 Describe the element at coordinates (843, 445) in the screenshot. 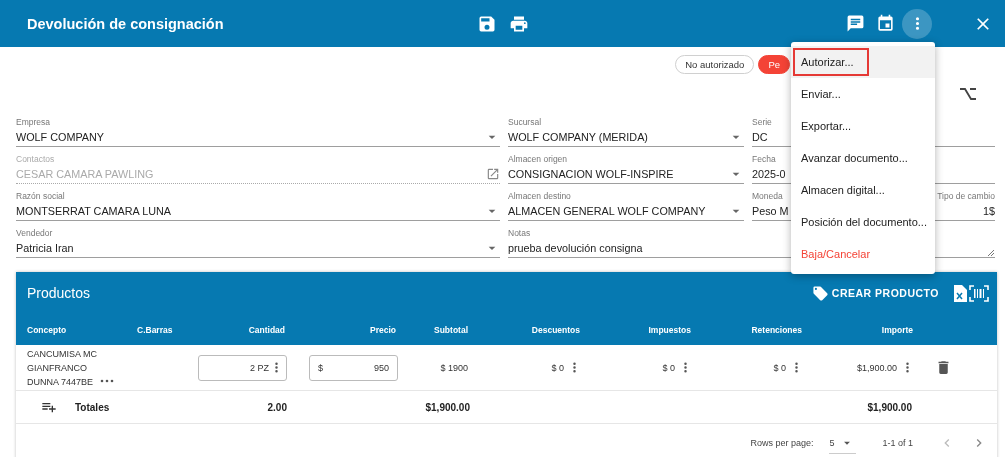

I see `rows-per-page-select: 5` at that location.